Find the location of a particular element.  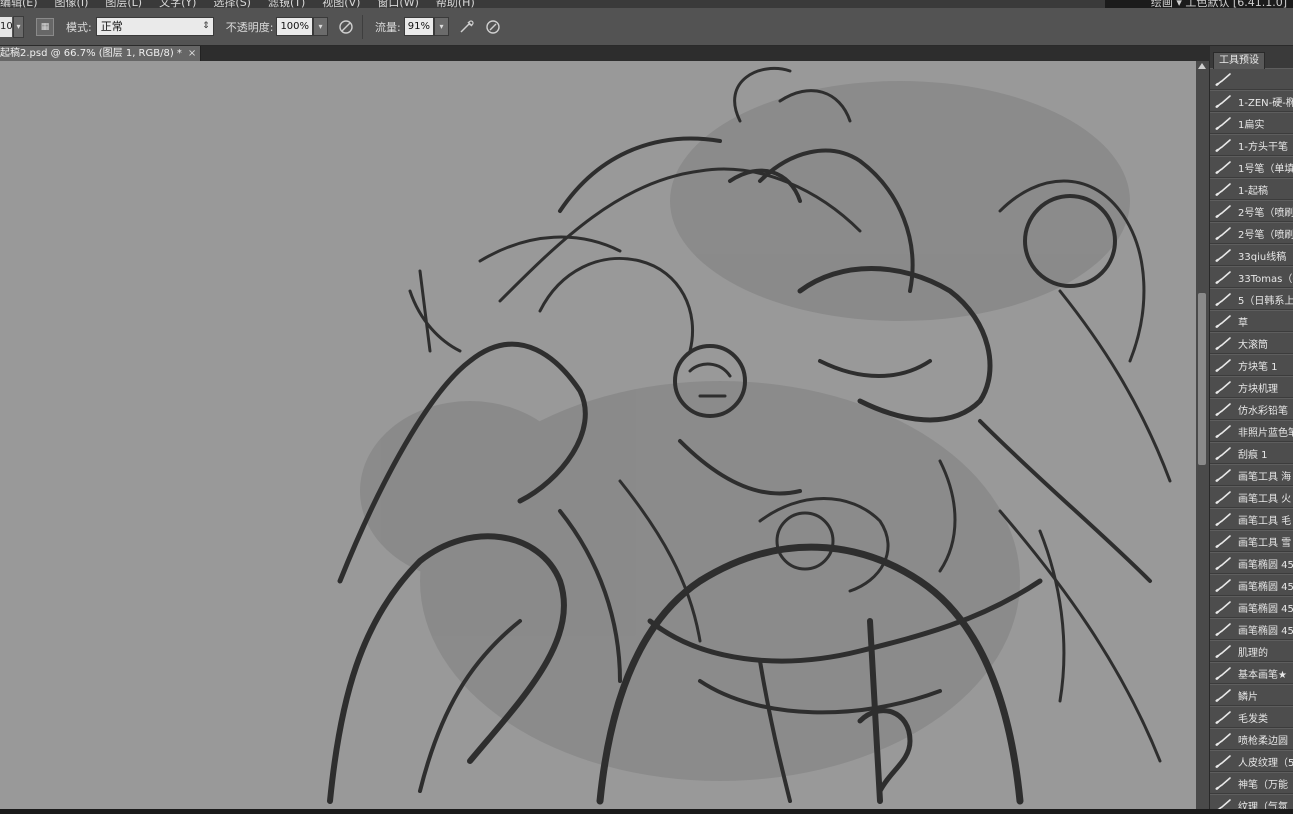

menu-item: 文字(Y) is located at coordinates (177, 4).